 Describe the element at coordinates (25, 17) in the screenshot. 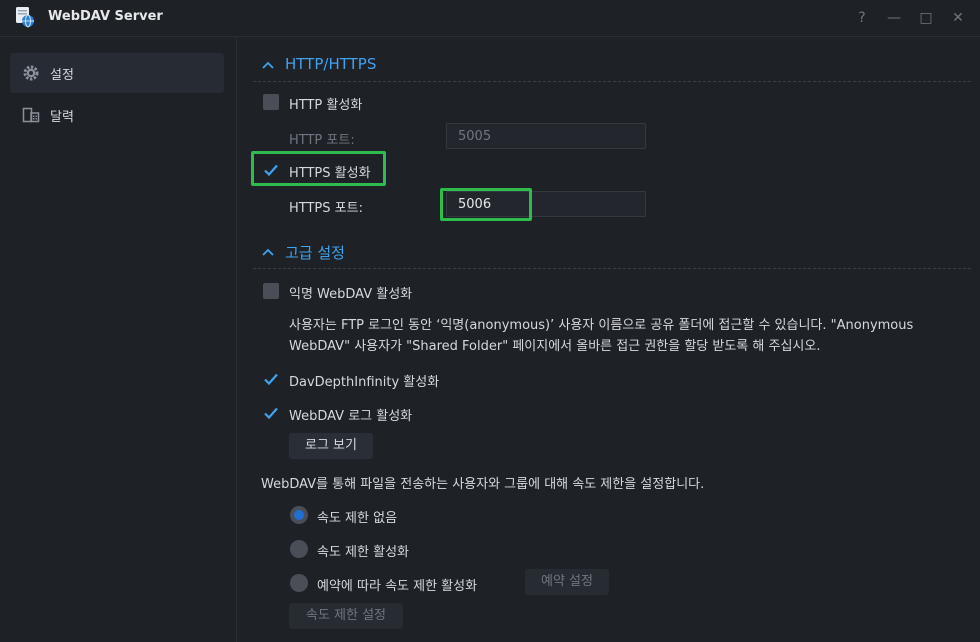

I see `webdav-app-icon` at that location.